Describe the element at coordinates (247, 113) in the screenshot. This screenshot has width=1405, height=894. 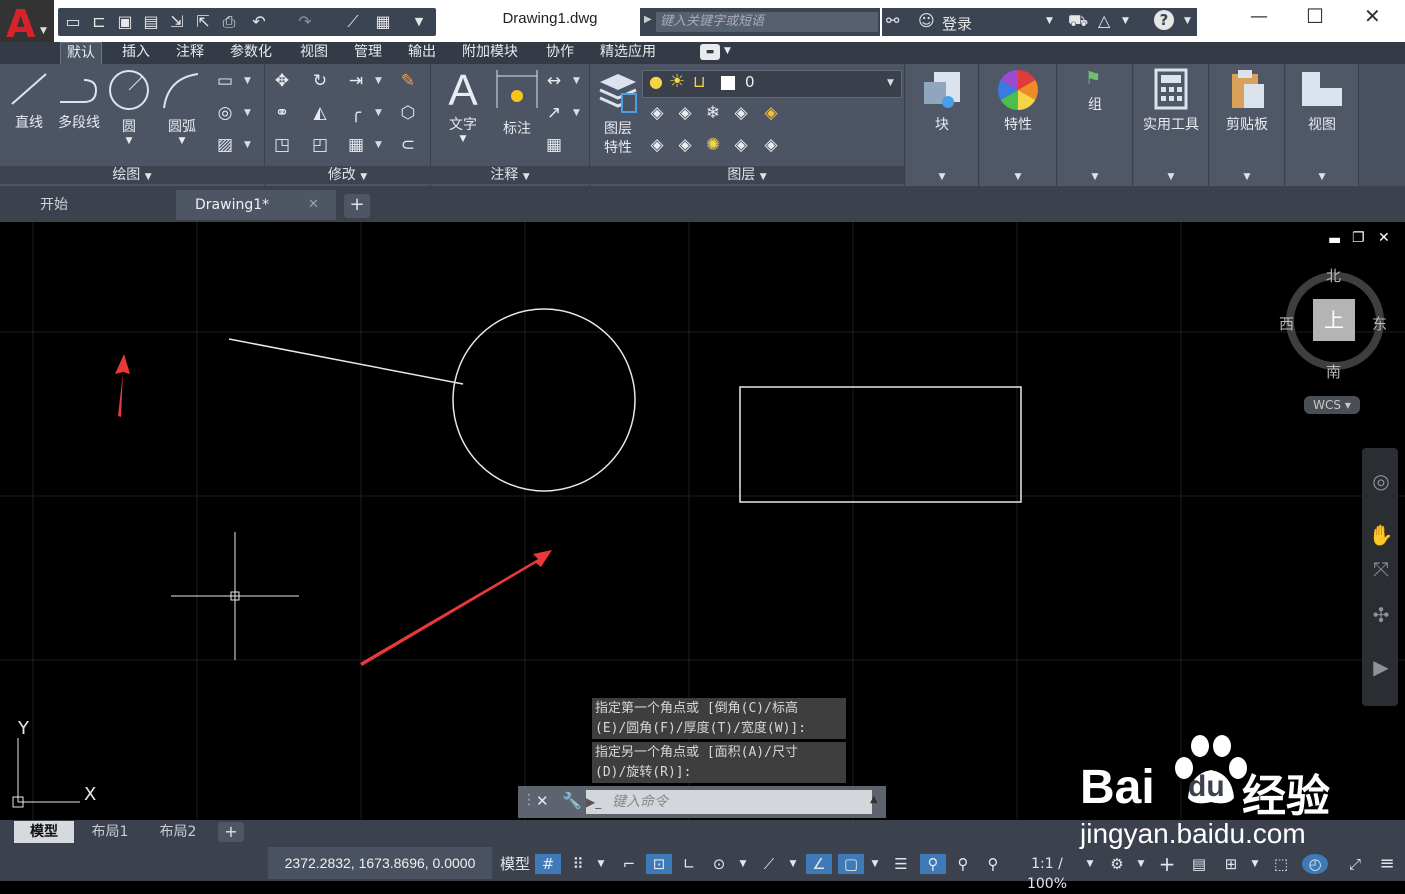
I see `hatch-dropdown-icon: ▼` at that location.